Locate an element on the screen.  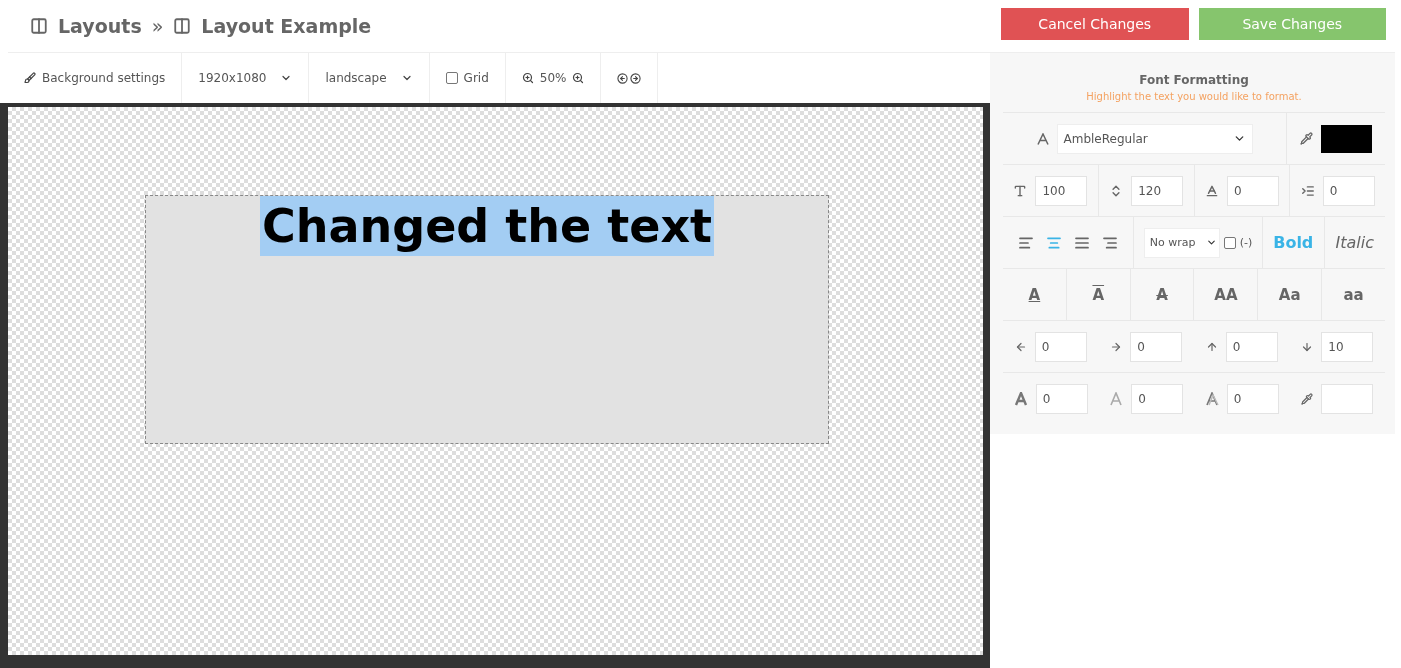
zoom-in-icon is located at coordinates (578, 78).